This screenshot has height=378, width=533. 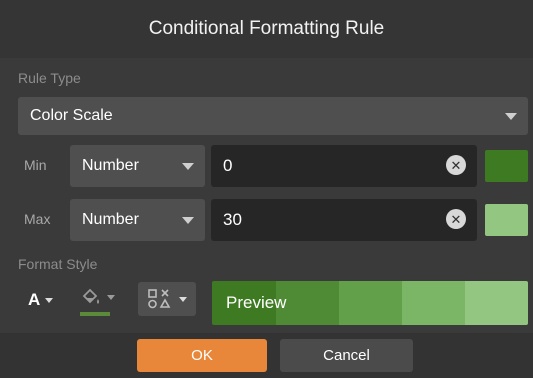 I want to click on rule-type-label: Rule Type, so click(x=49, y=78).